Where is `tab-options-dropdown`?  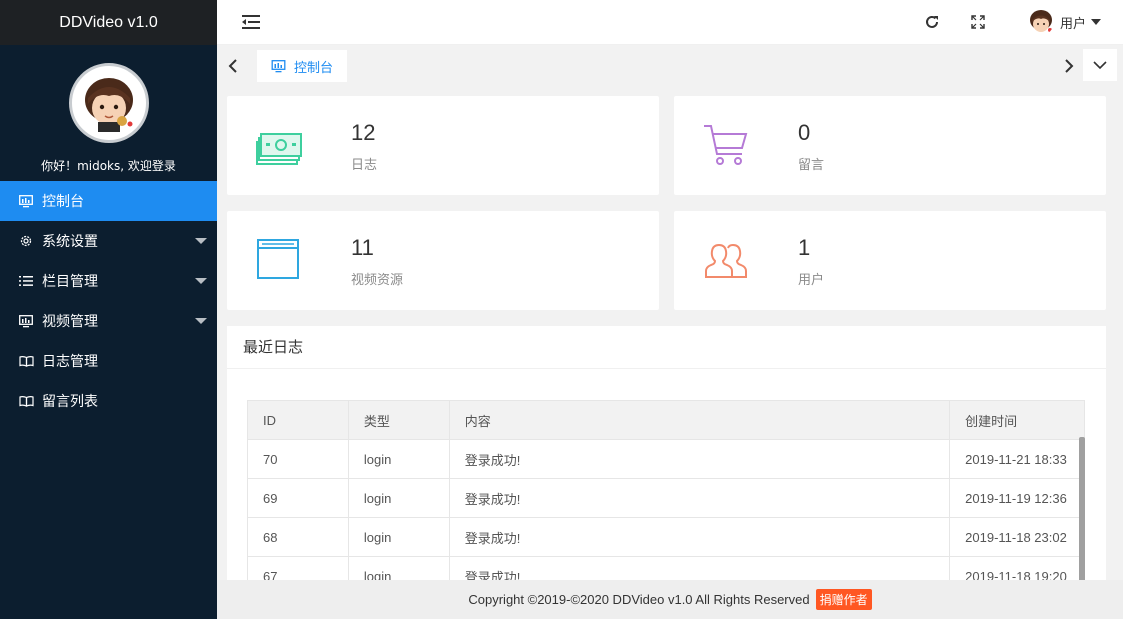
tab-options-dropdown is located at coordinates (1100, 65).